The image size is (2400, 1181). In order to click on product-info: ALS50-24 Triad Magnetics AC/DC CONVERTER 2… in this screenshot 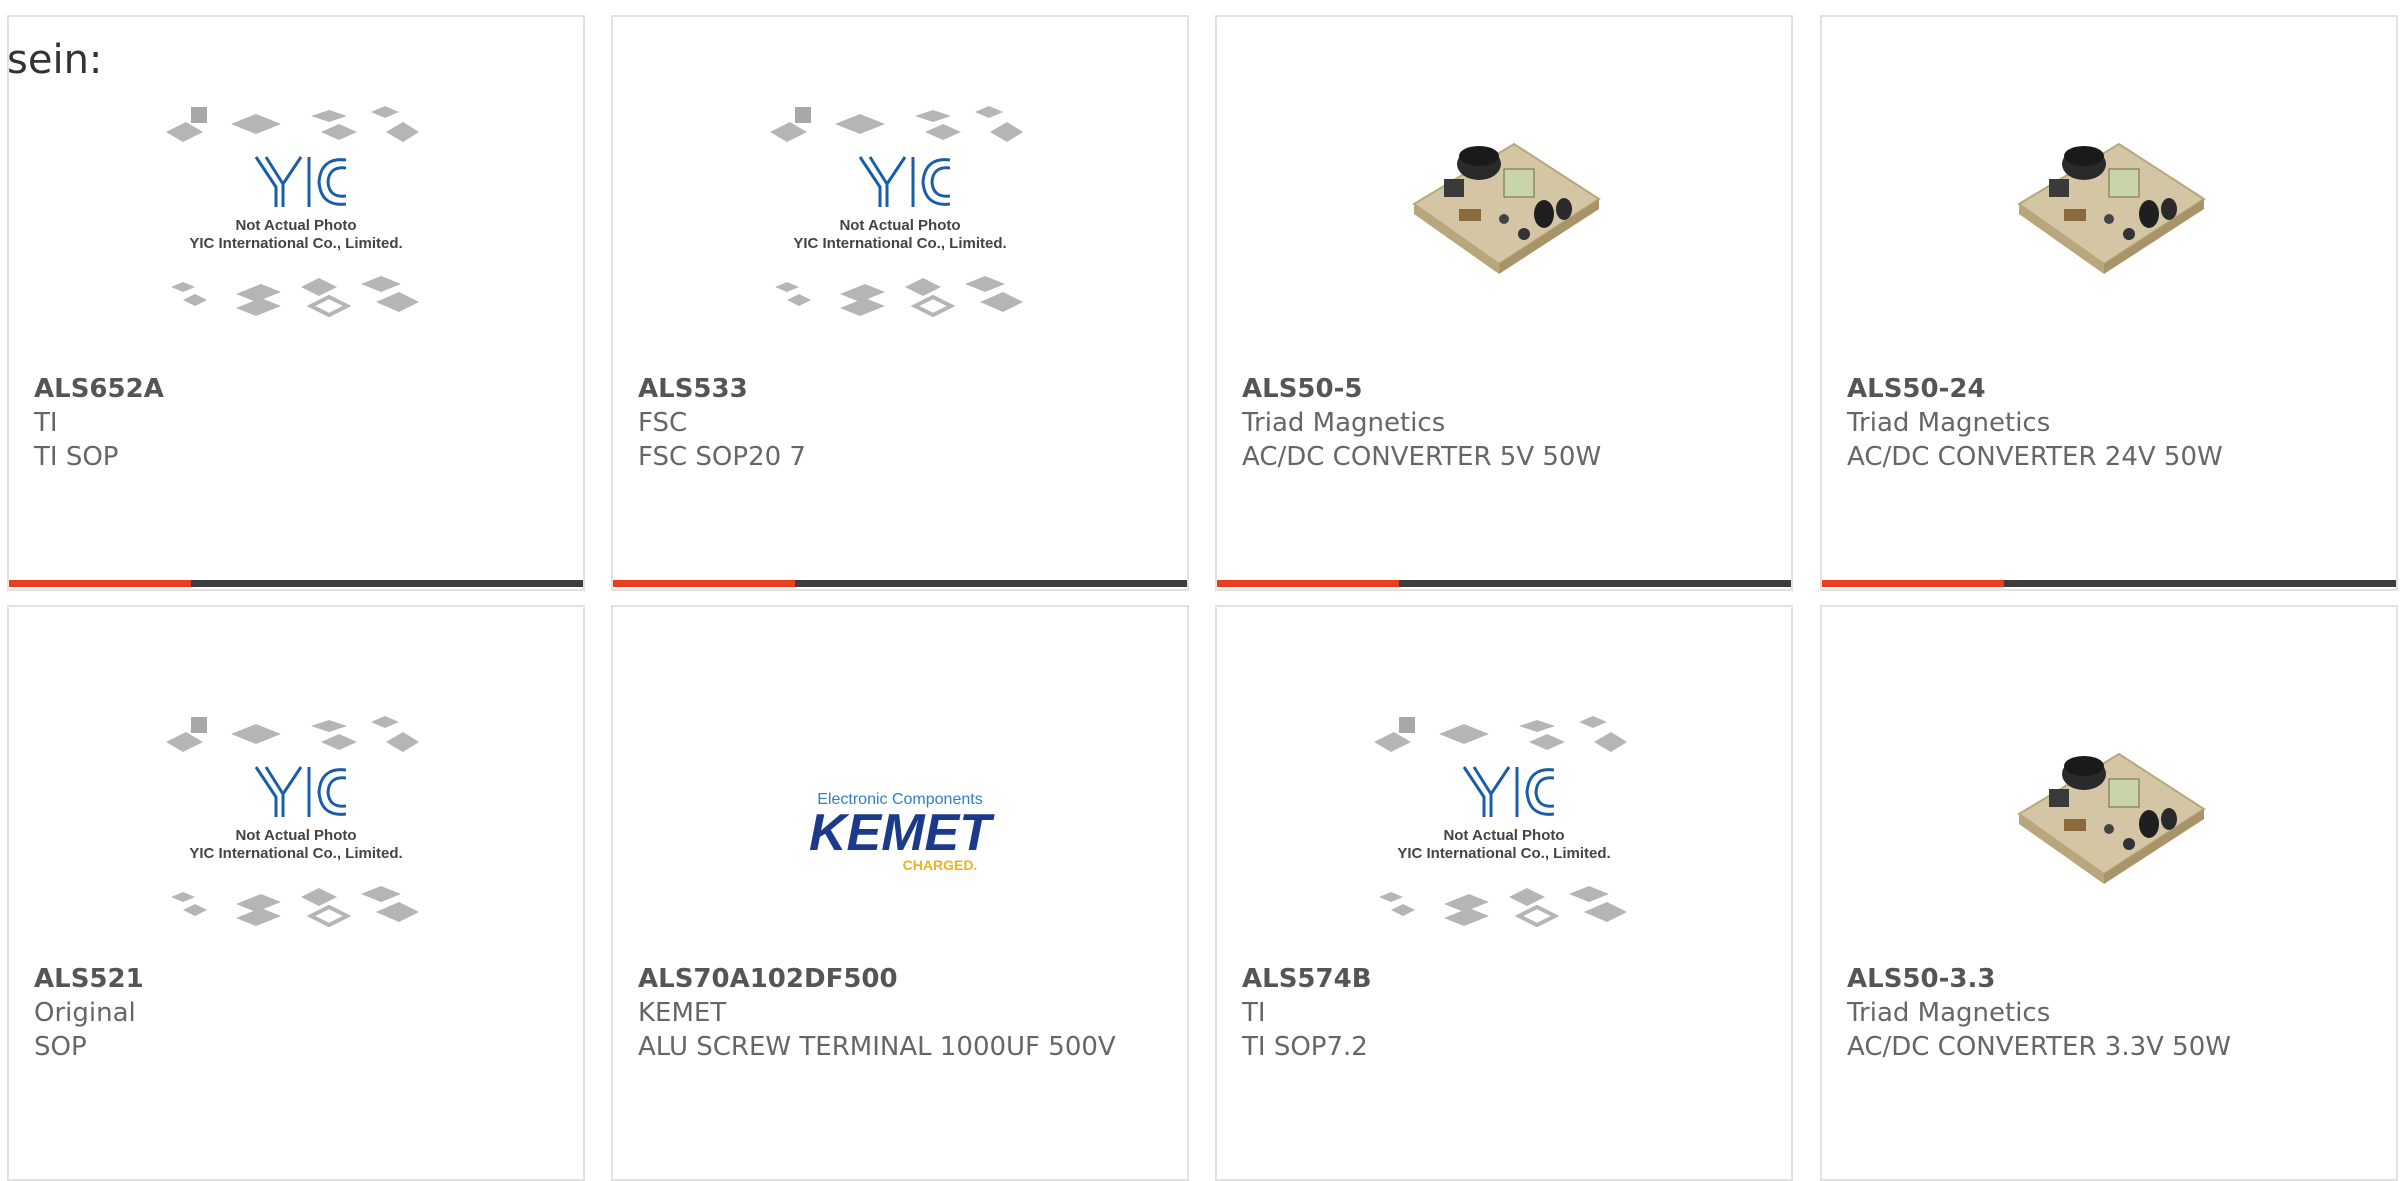, I will do `click(2106, 423)`.